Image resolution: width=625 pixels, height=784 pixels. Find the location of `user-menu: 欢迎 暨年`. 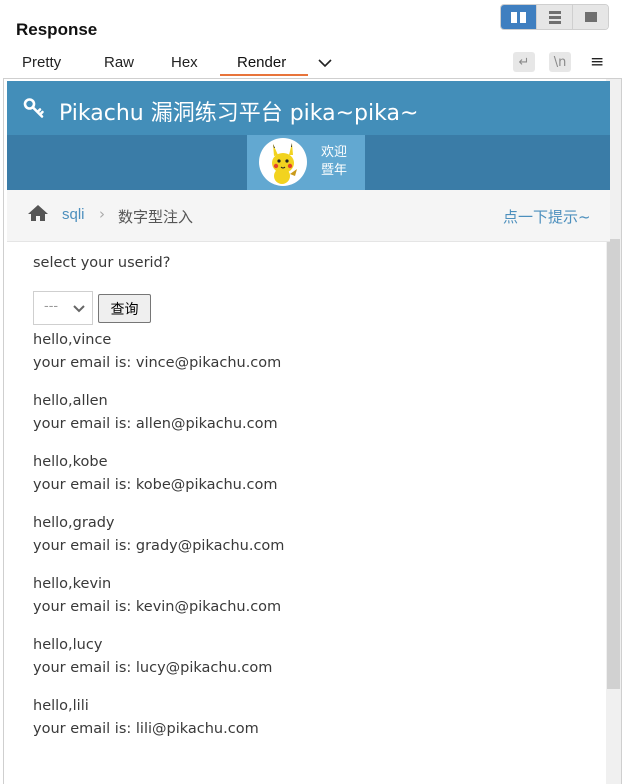

user-menu: 欢迎 暨年 is located at coordinates (306, 162).